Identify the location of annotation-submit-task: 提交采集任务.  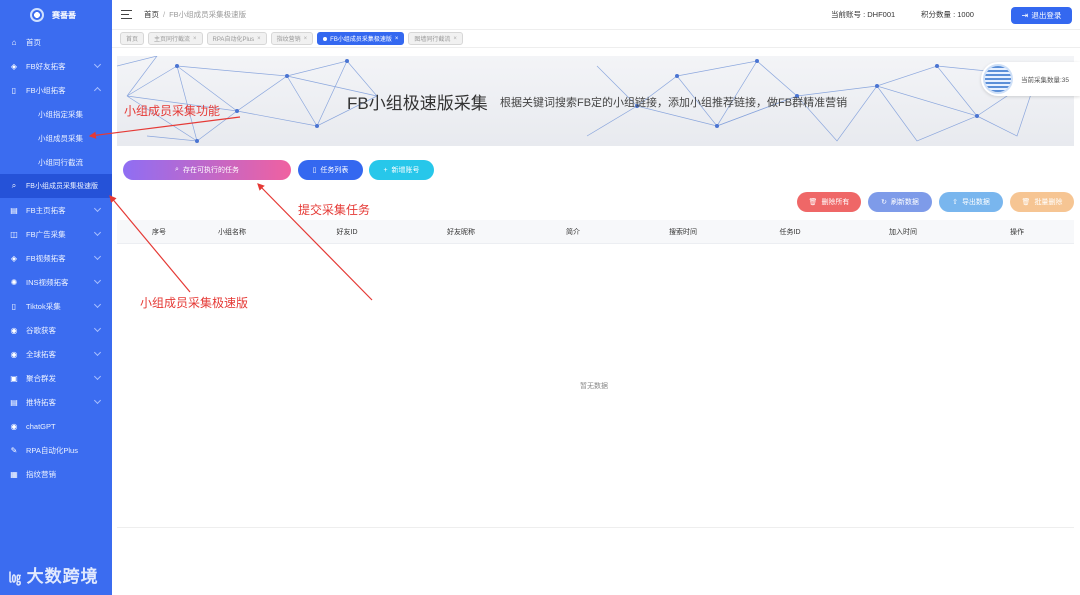
(334, 210).